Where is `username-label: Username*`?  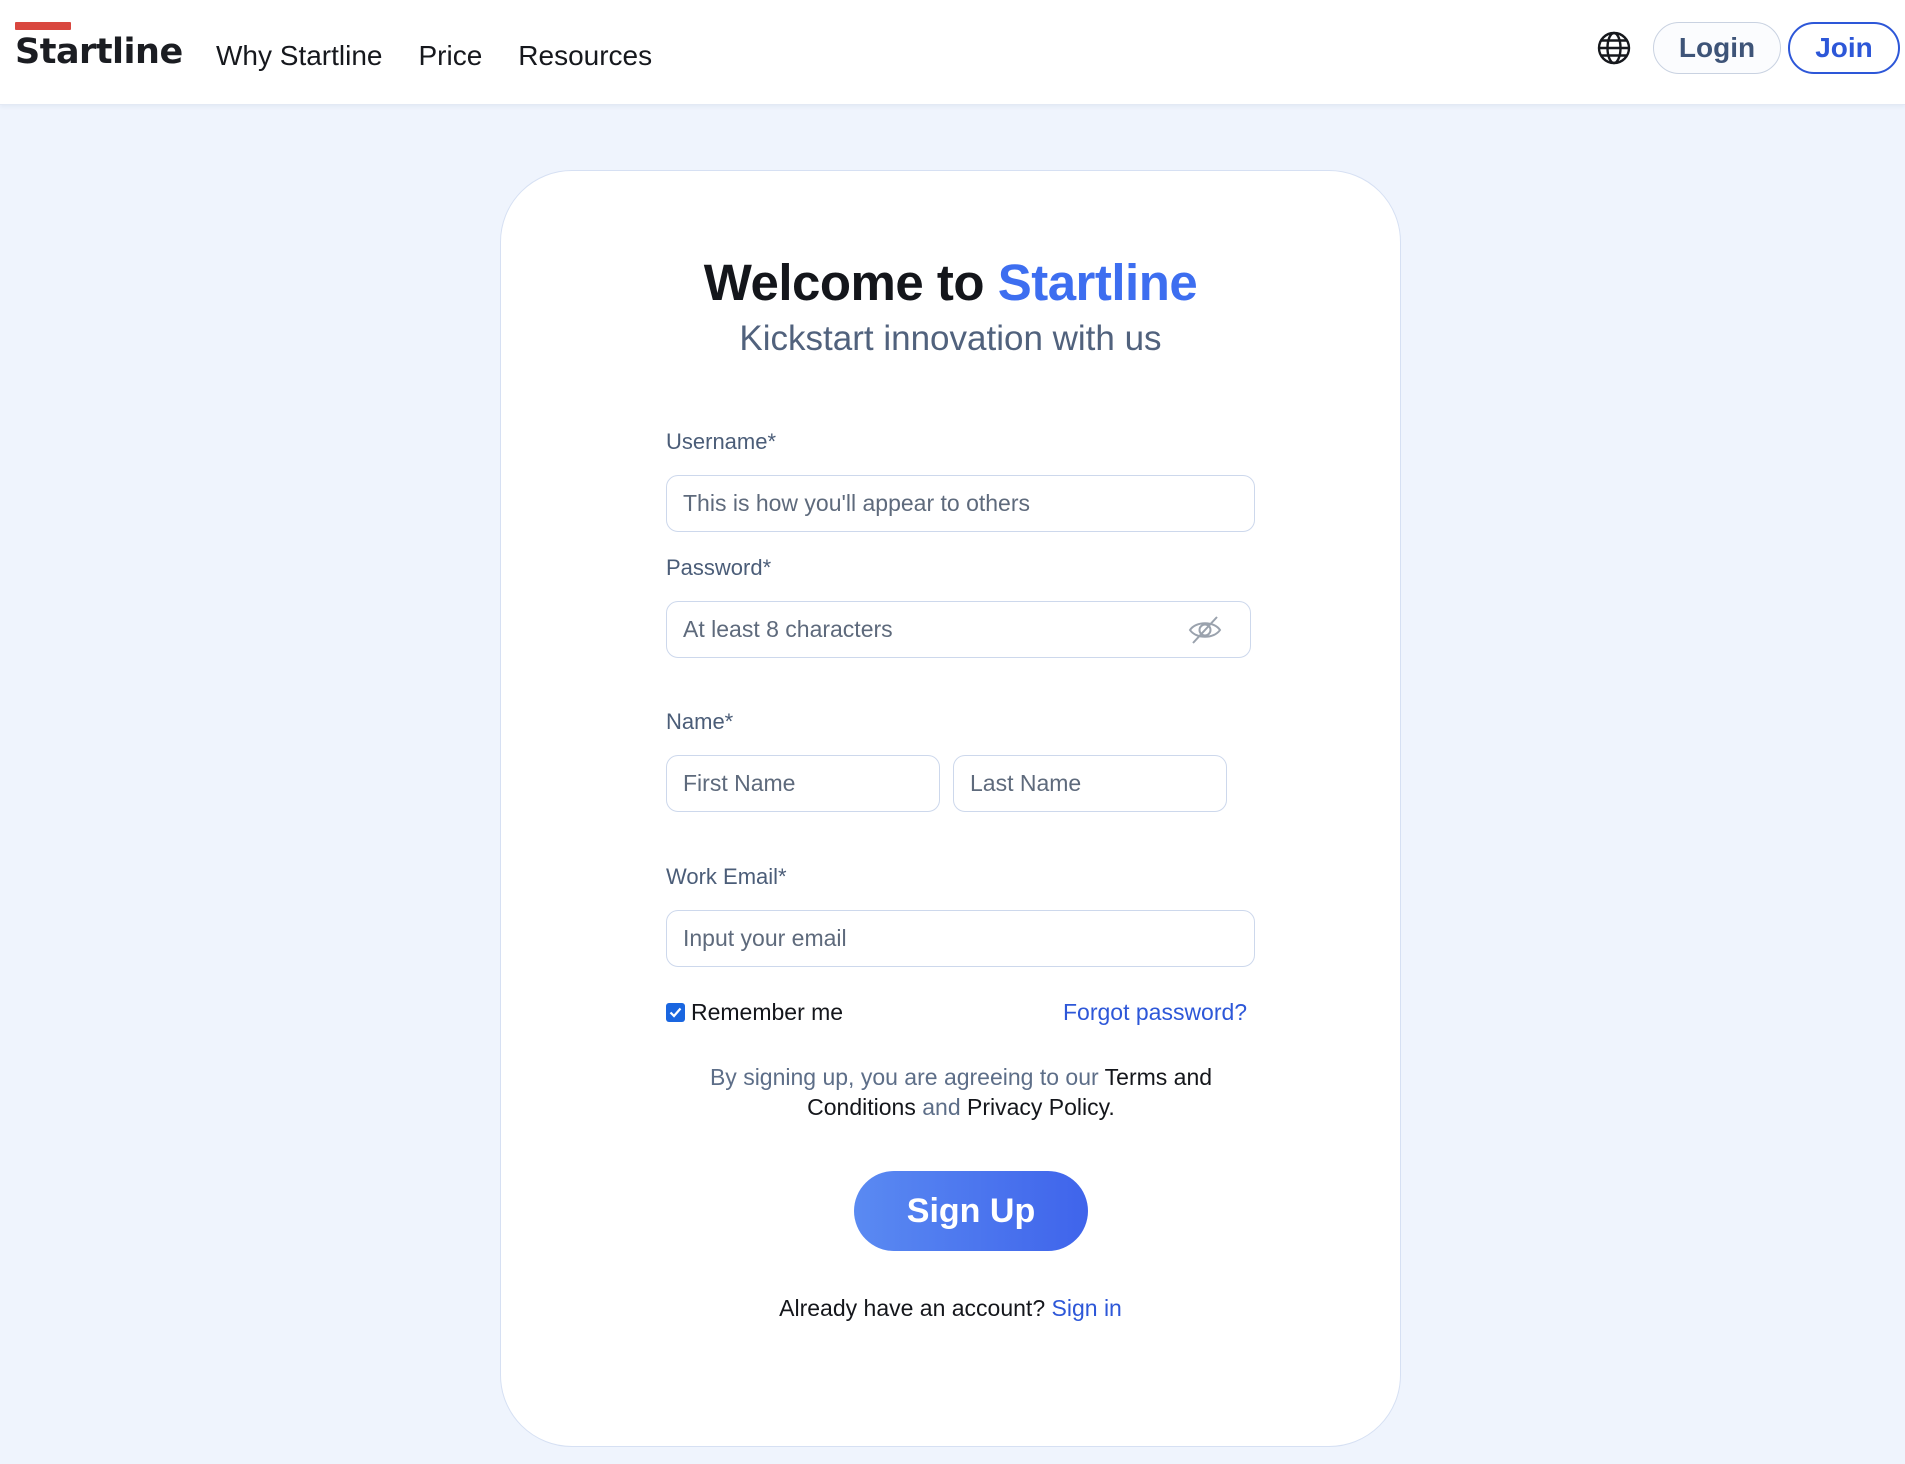 username-label: Username* is located at coordinates (721, 441).